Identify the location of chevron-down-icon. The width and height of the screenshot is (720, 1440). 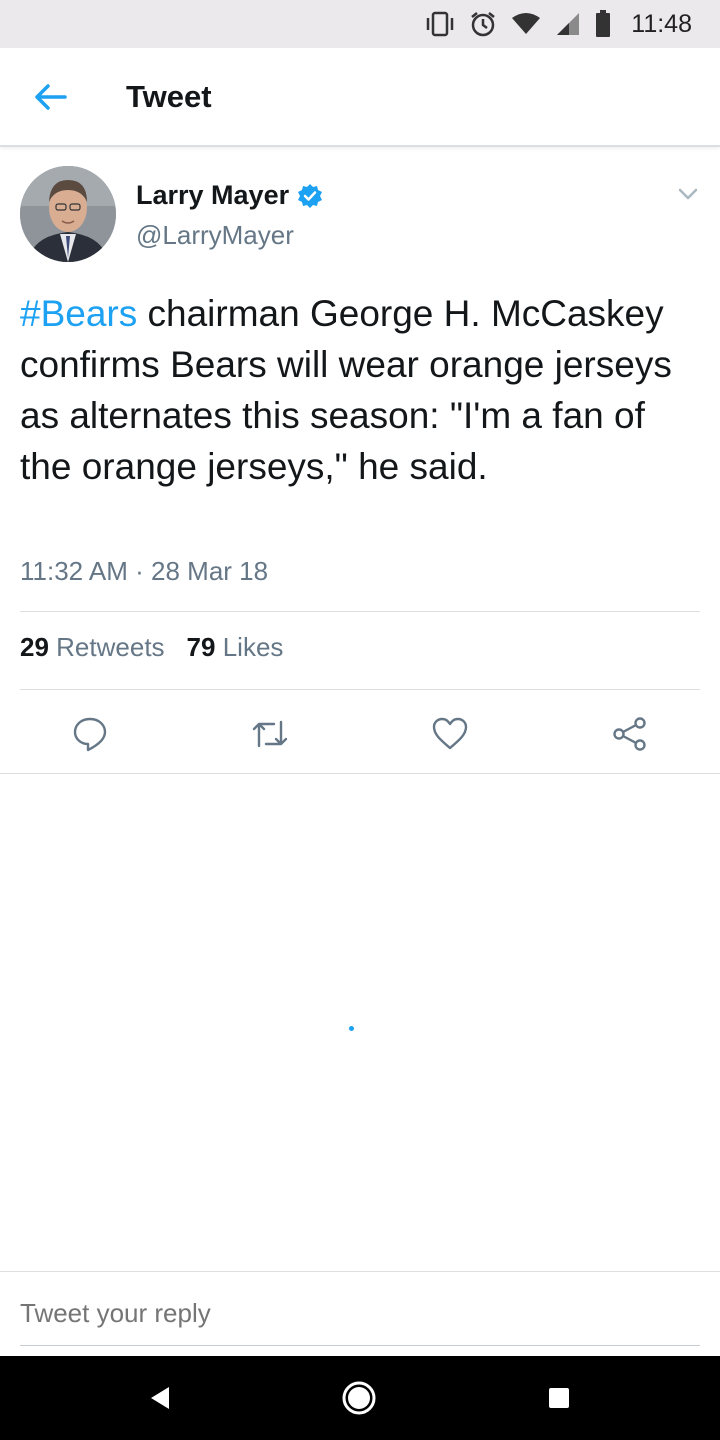
(688, 194).